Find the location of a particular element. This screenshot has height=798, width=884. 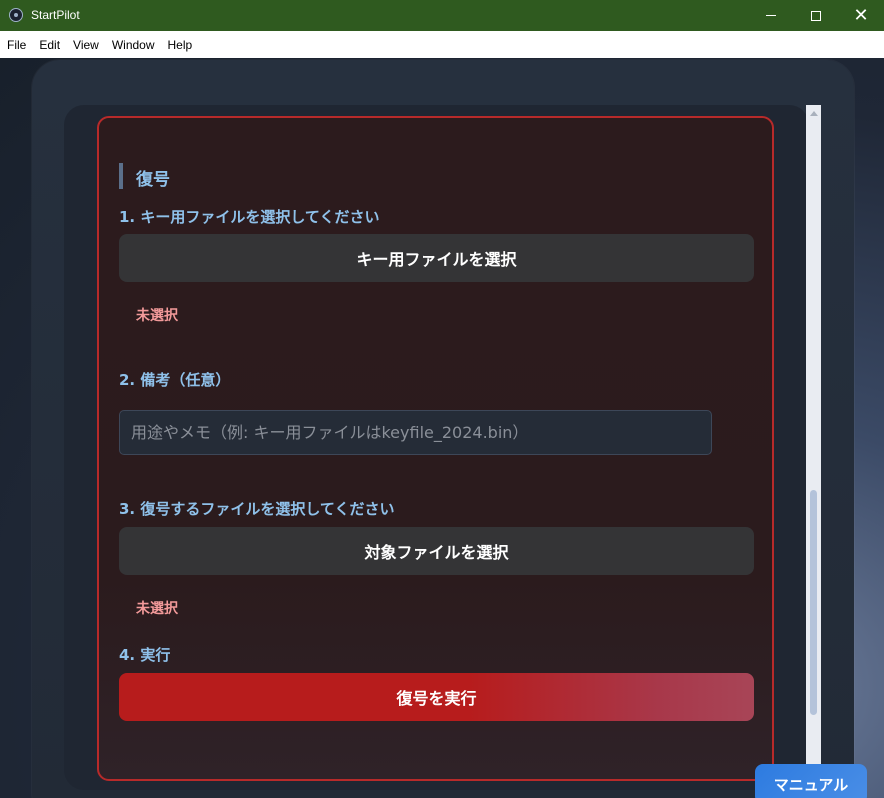

menu-file: File is located at coordinates (16, 45).